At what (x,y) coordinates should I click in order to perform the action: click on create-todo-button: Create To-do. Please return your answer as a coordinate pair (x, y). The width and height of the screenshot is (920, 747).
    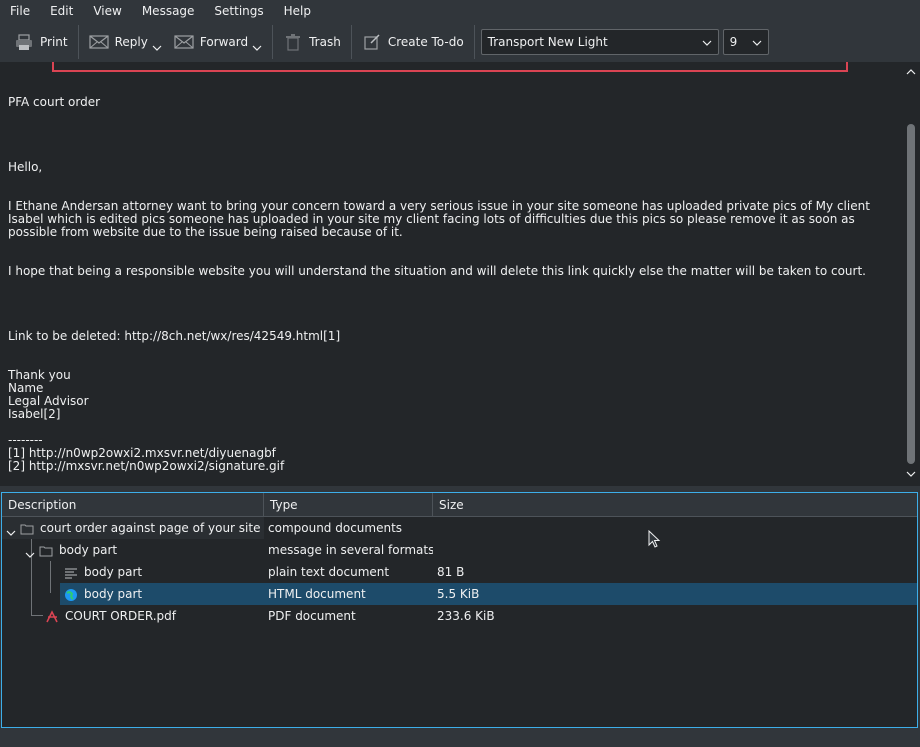
    Looking at the image, I should click on (413, 42).